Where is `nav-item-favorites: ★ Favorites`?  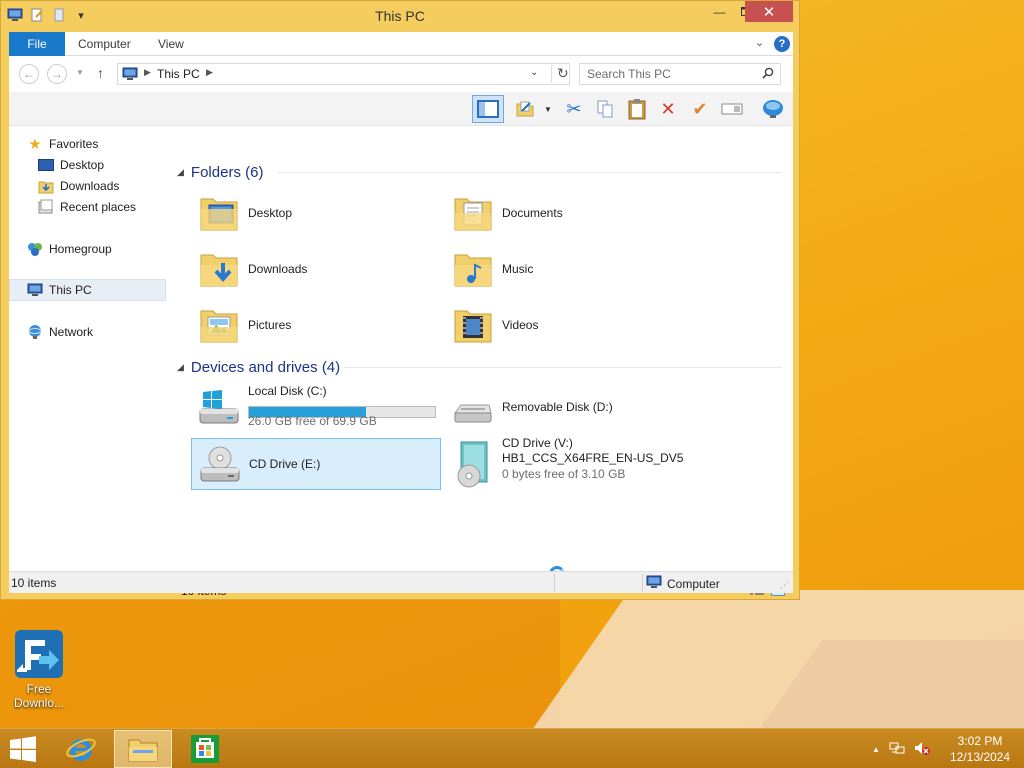
nav-item-favorites: ★ Favorites is located at coordinates (62, 144).